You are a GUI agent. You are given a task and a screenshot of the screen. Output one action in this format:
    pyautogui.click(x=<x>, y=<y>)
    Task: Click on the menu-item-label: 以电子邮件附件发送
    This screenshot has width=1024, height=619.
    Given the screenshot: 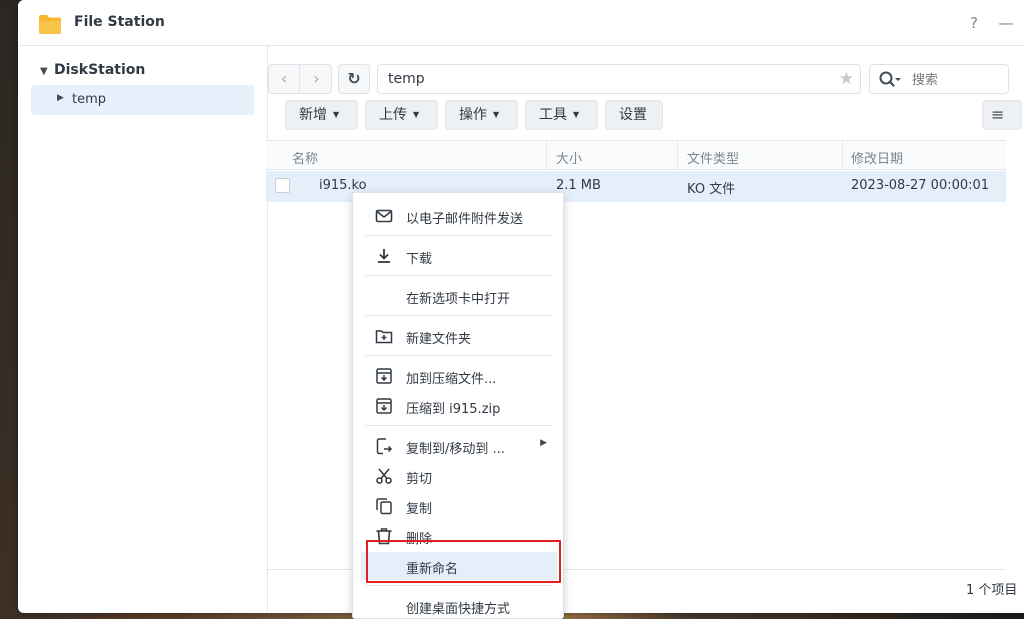 What is the action you would take?
    pyautogui.click(x=465, y=219)
    